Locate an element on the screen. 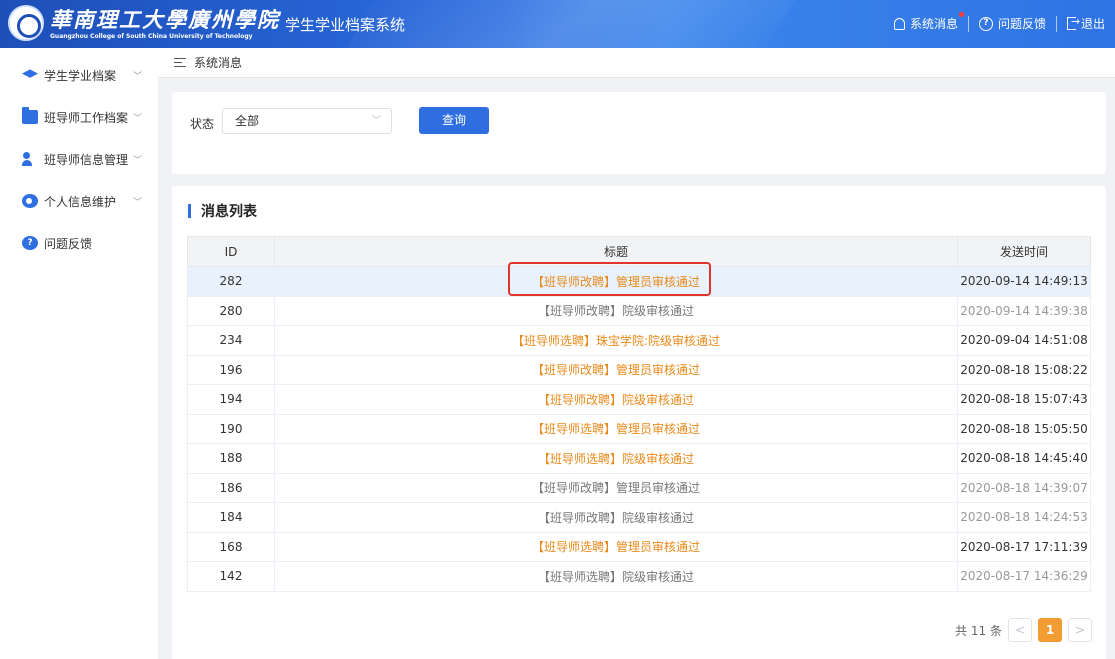  table-row: 188 【班导师选聘】院级审核通过 2020-08-18 14:45:40 is located at coordinates (639, 458).